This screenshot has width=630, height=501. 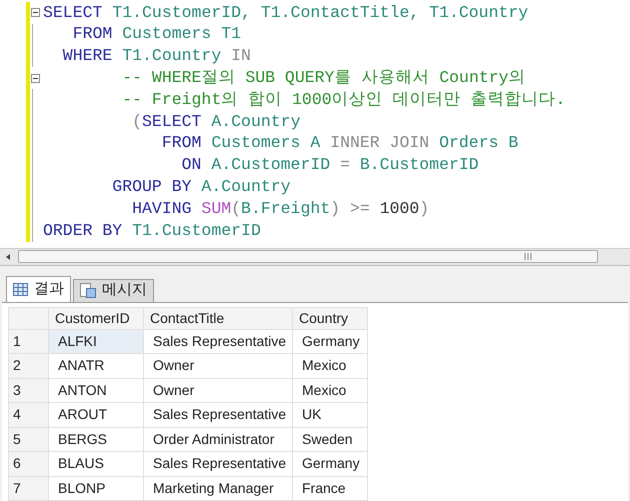 I want to click on code-line: GROUP BY A.Country, so click(x=201, y=187).